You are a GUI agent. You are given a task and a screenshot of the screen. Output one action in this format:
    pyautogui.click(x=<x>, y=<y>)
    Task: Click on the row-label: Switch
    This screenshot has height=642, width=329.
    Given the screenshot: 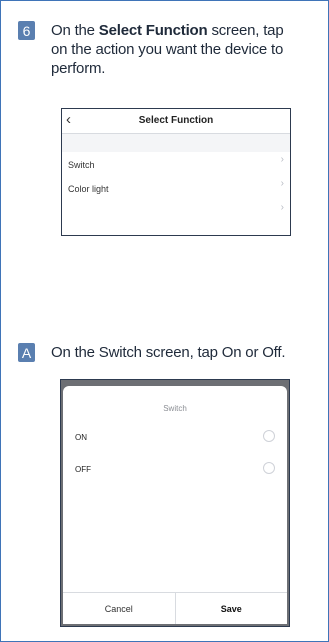 What is the action you would take?
    pyautogui.click(x=81, y=165)
    